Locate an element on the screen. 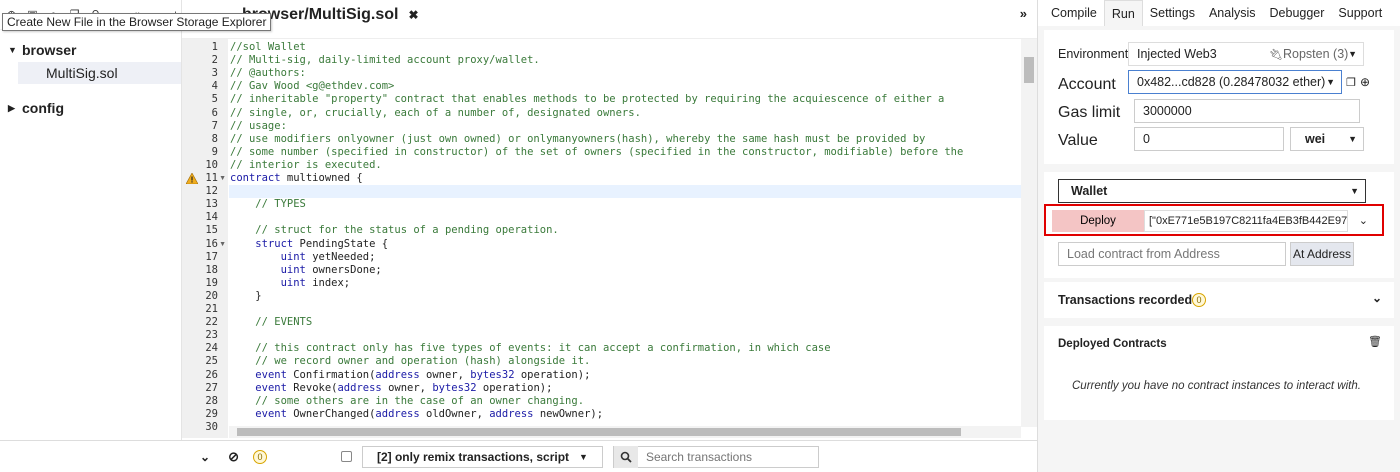  horizontal-scrollbar is located at coordinates (625, 432).